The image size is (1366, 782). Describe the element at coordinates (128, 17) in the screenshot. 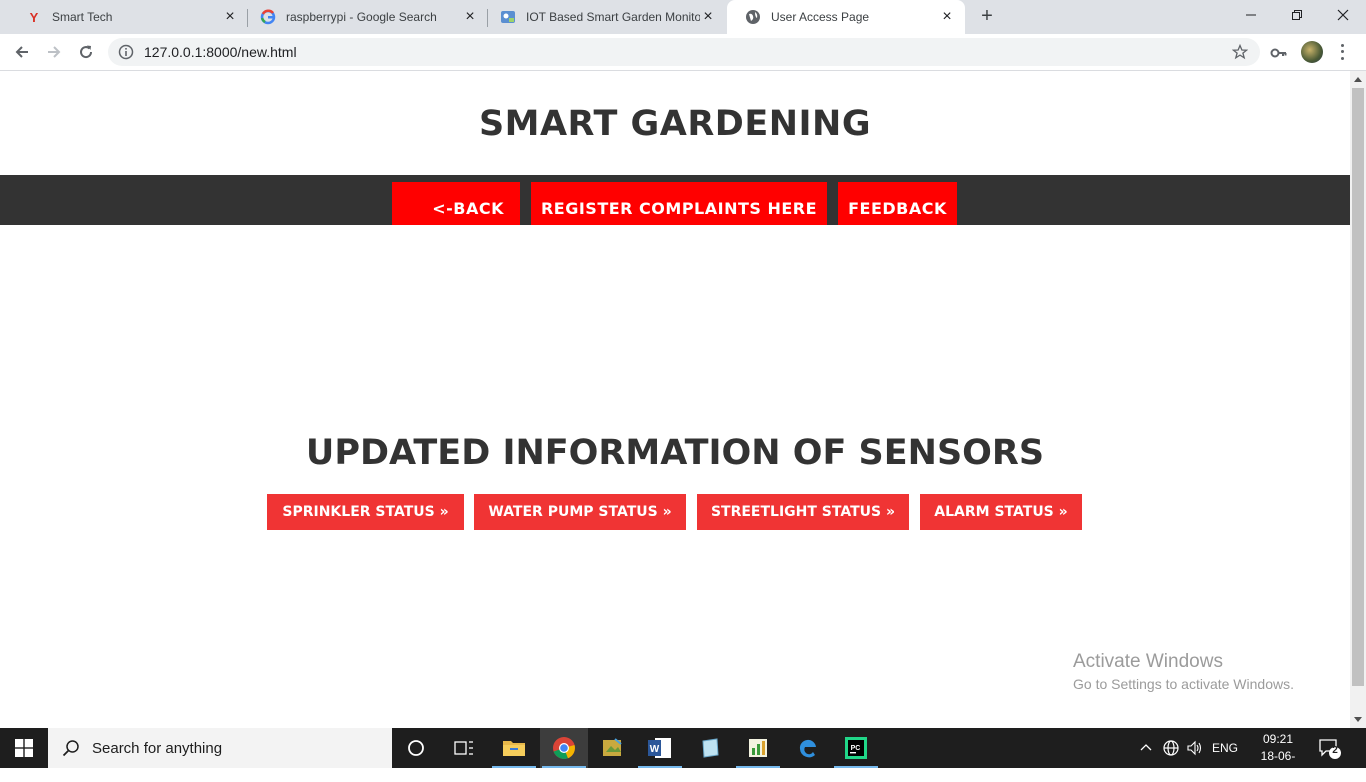

I see `tab-smart-tech: Y Smart Tech ×` at that location.